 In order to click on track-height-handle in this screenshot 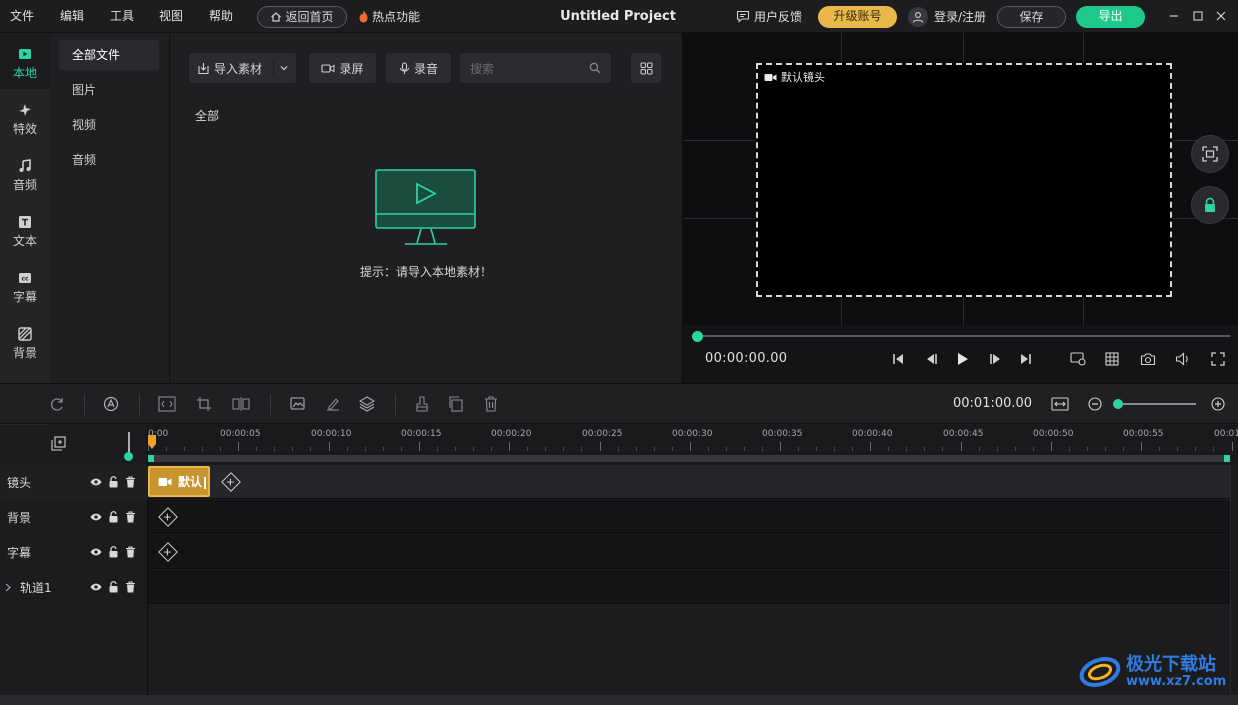, I will do `click(128, 456)`.